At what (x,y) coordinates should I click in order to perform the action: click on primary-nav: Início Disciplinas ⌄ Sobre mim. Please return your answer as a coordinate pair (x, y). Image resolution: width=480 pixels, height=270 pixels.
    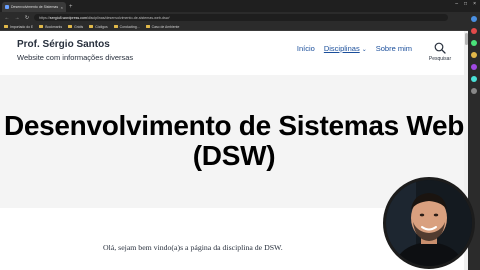
    Looking at the image, I should click on (354, 48).